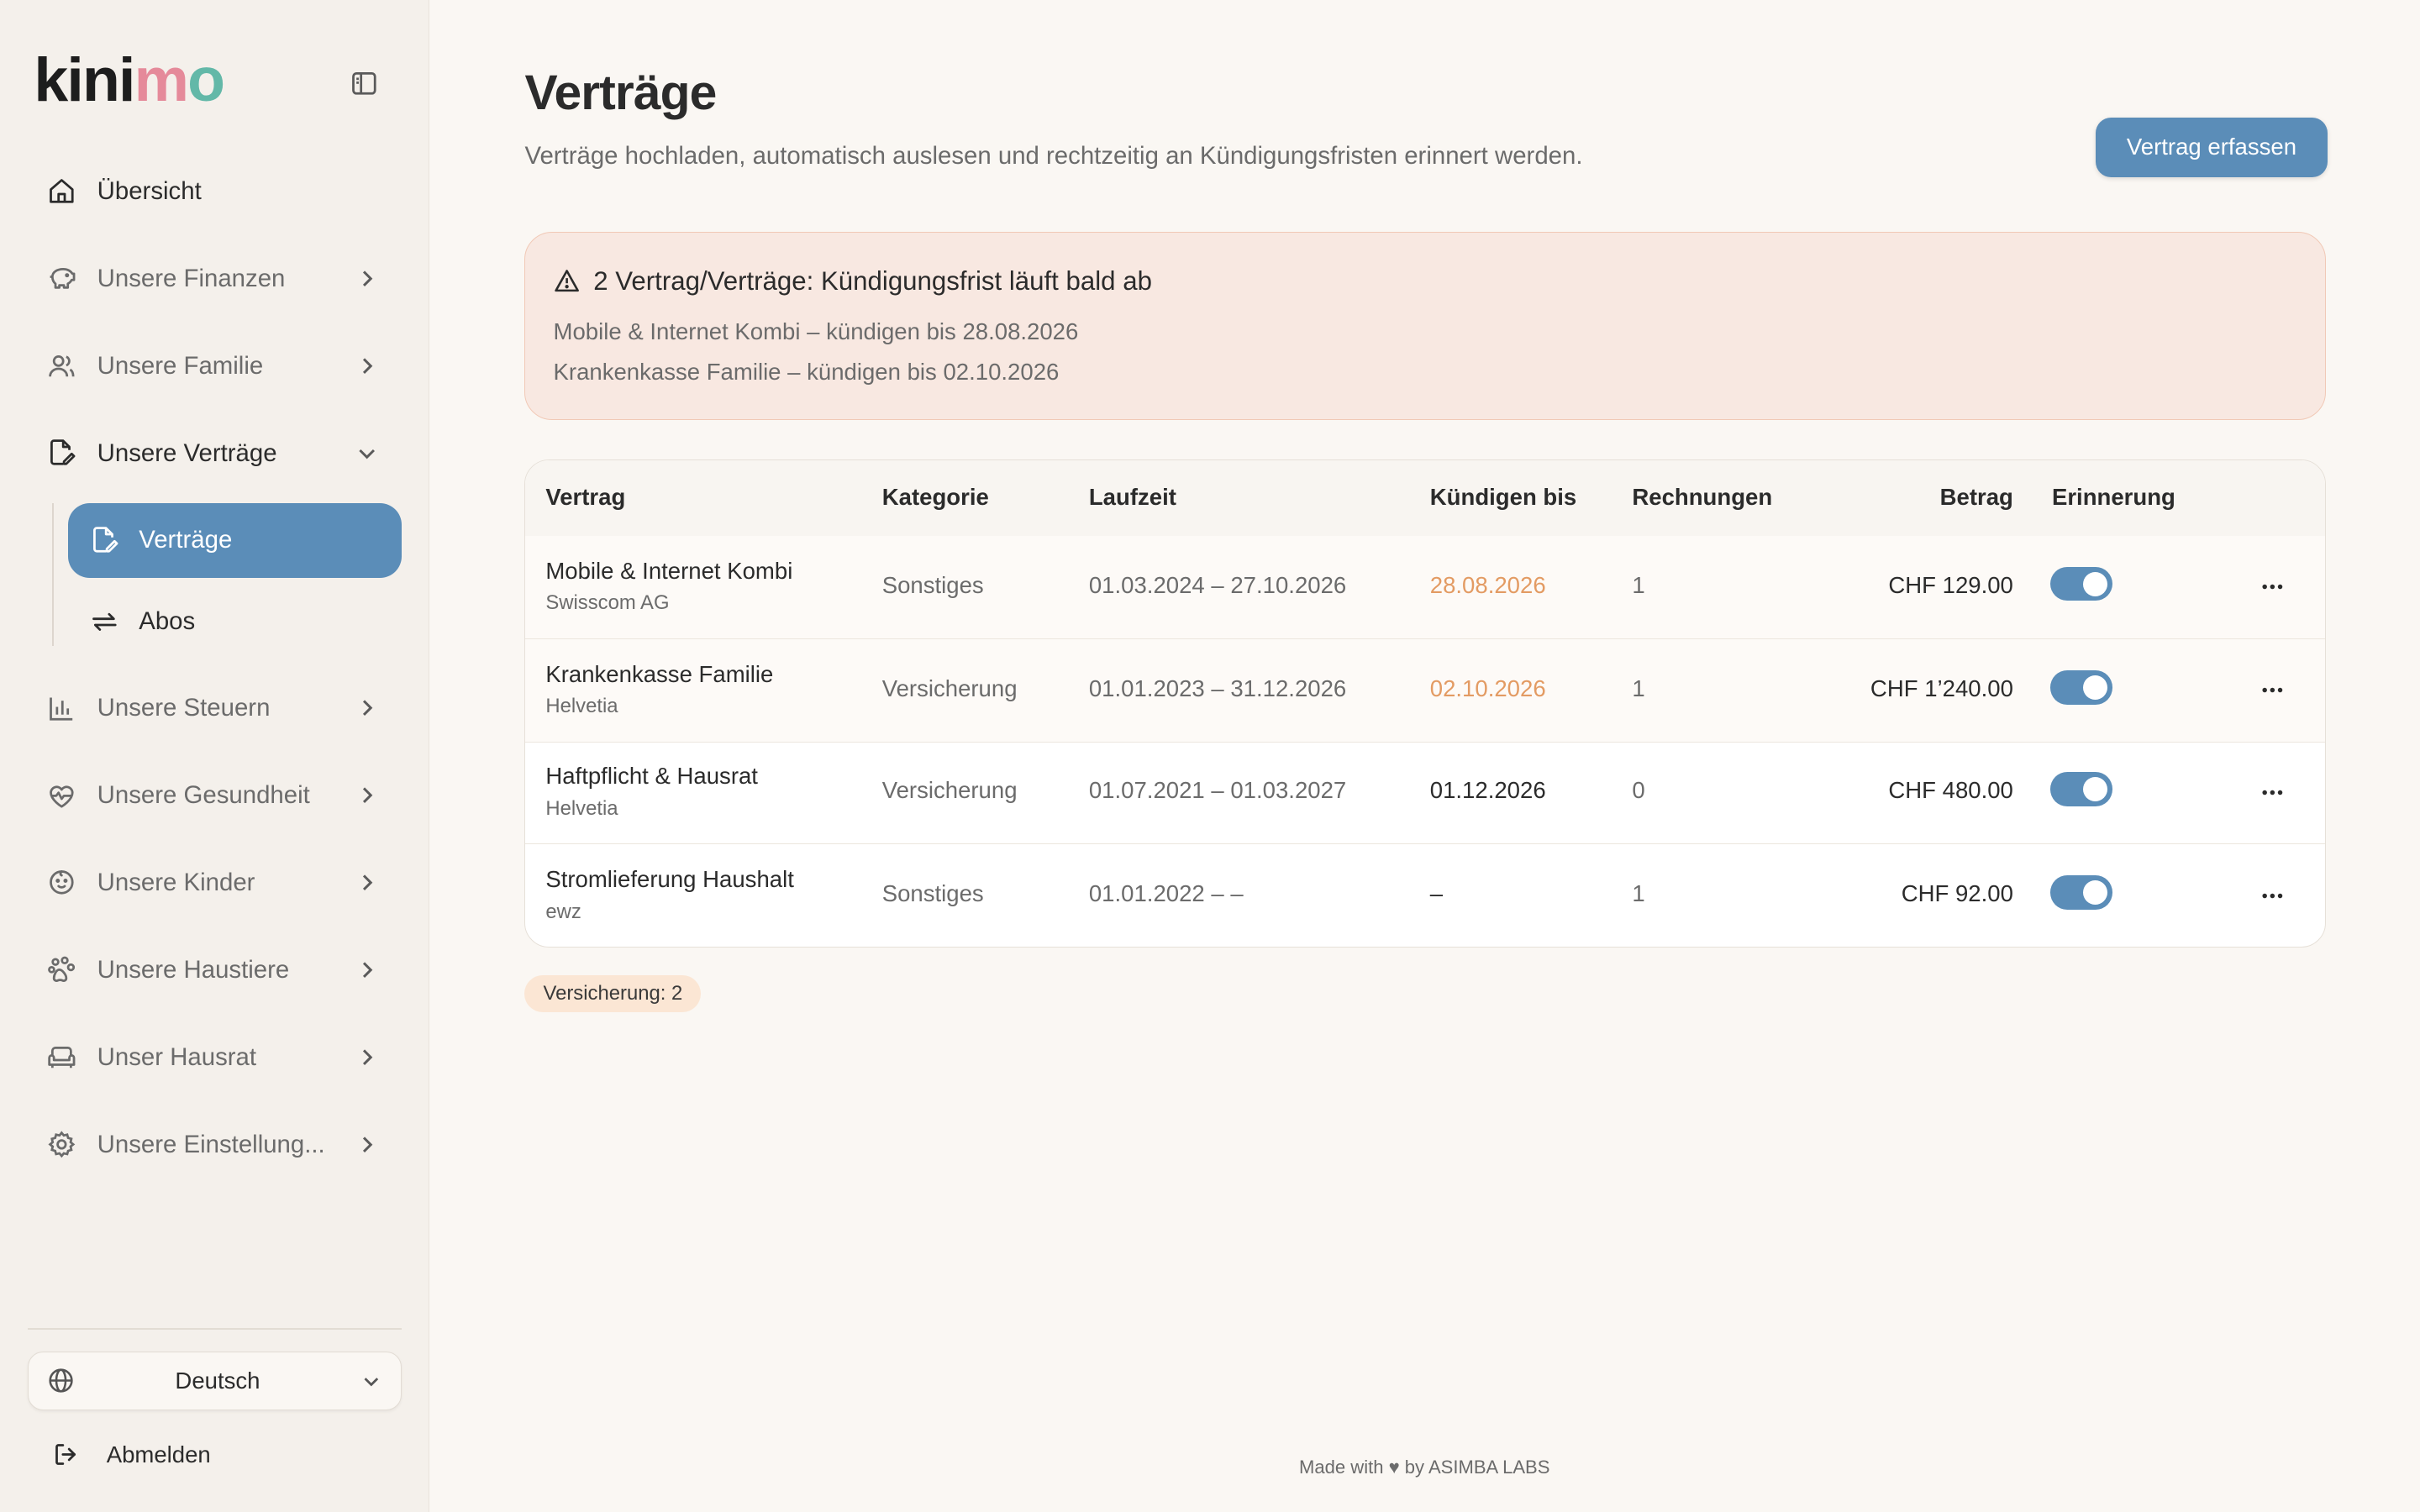  I want to click on nav-label: Unsere Kinder, so click(176, 882).